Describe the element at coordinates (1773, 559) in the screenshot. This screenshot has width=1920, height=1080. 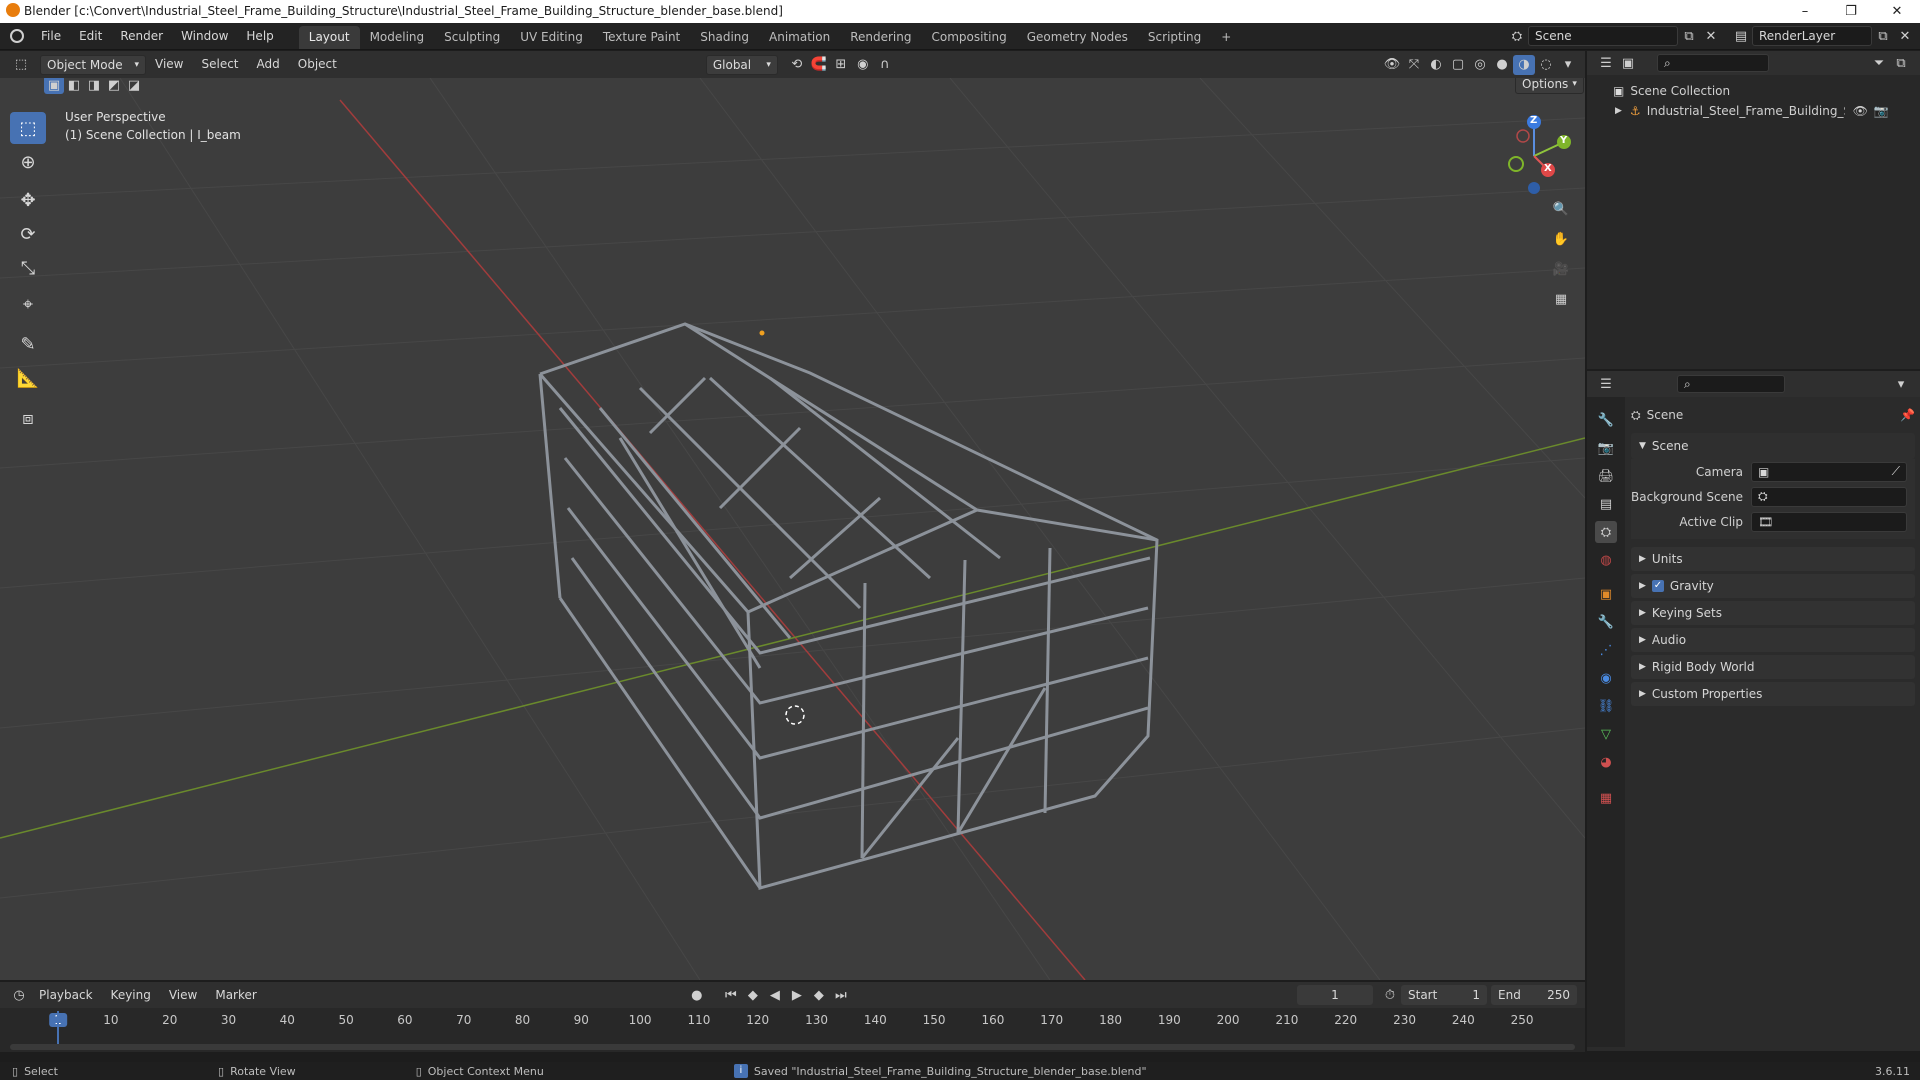
I see `units-panel: ▶ Units` at that location.